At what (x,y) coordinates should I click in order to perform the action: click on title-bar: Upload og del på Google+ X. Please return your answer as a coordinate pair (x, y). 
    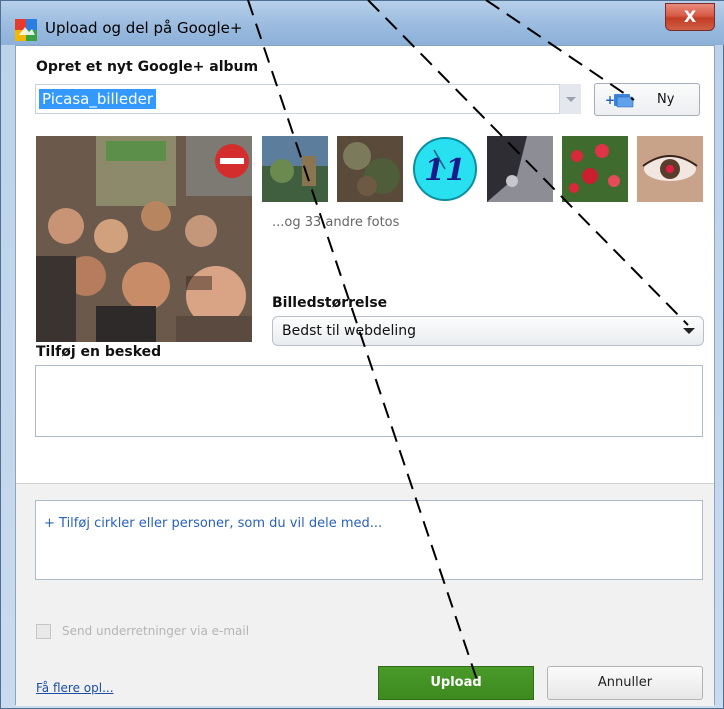
    Looking at the image, I should click on (362, 23).